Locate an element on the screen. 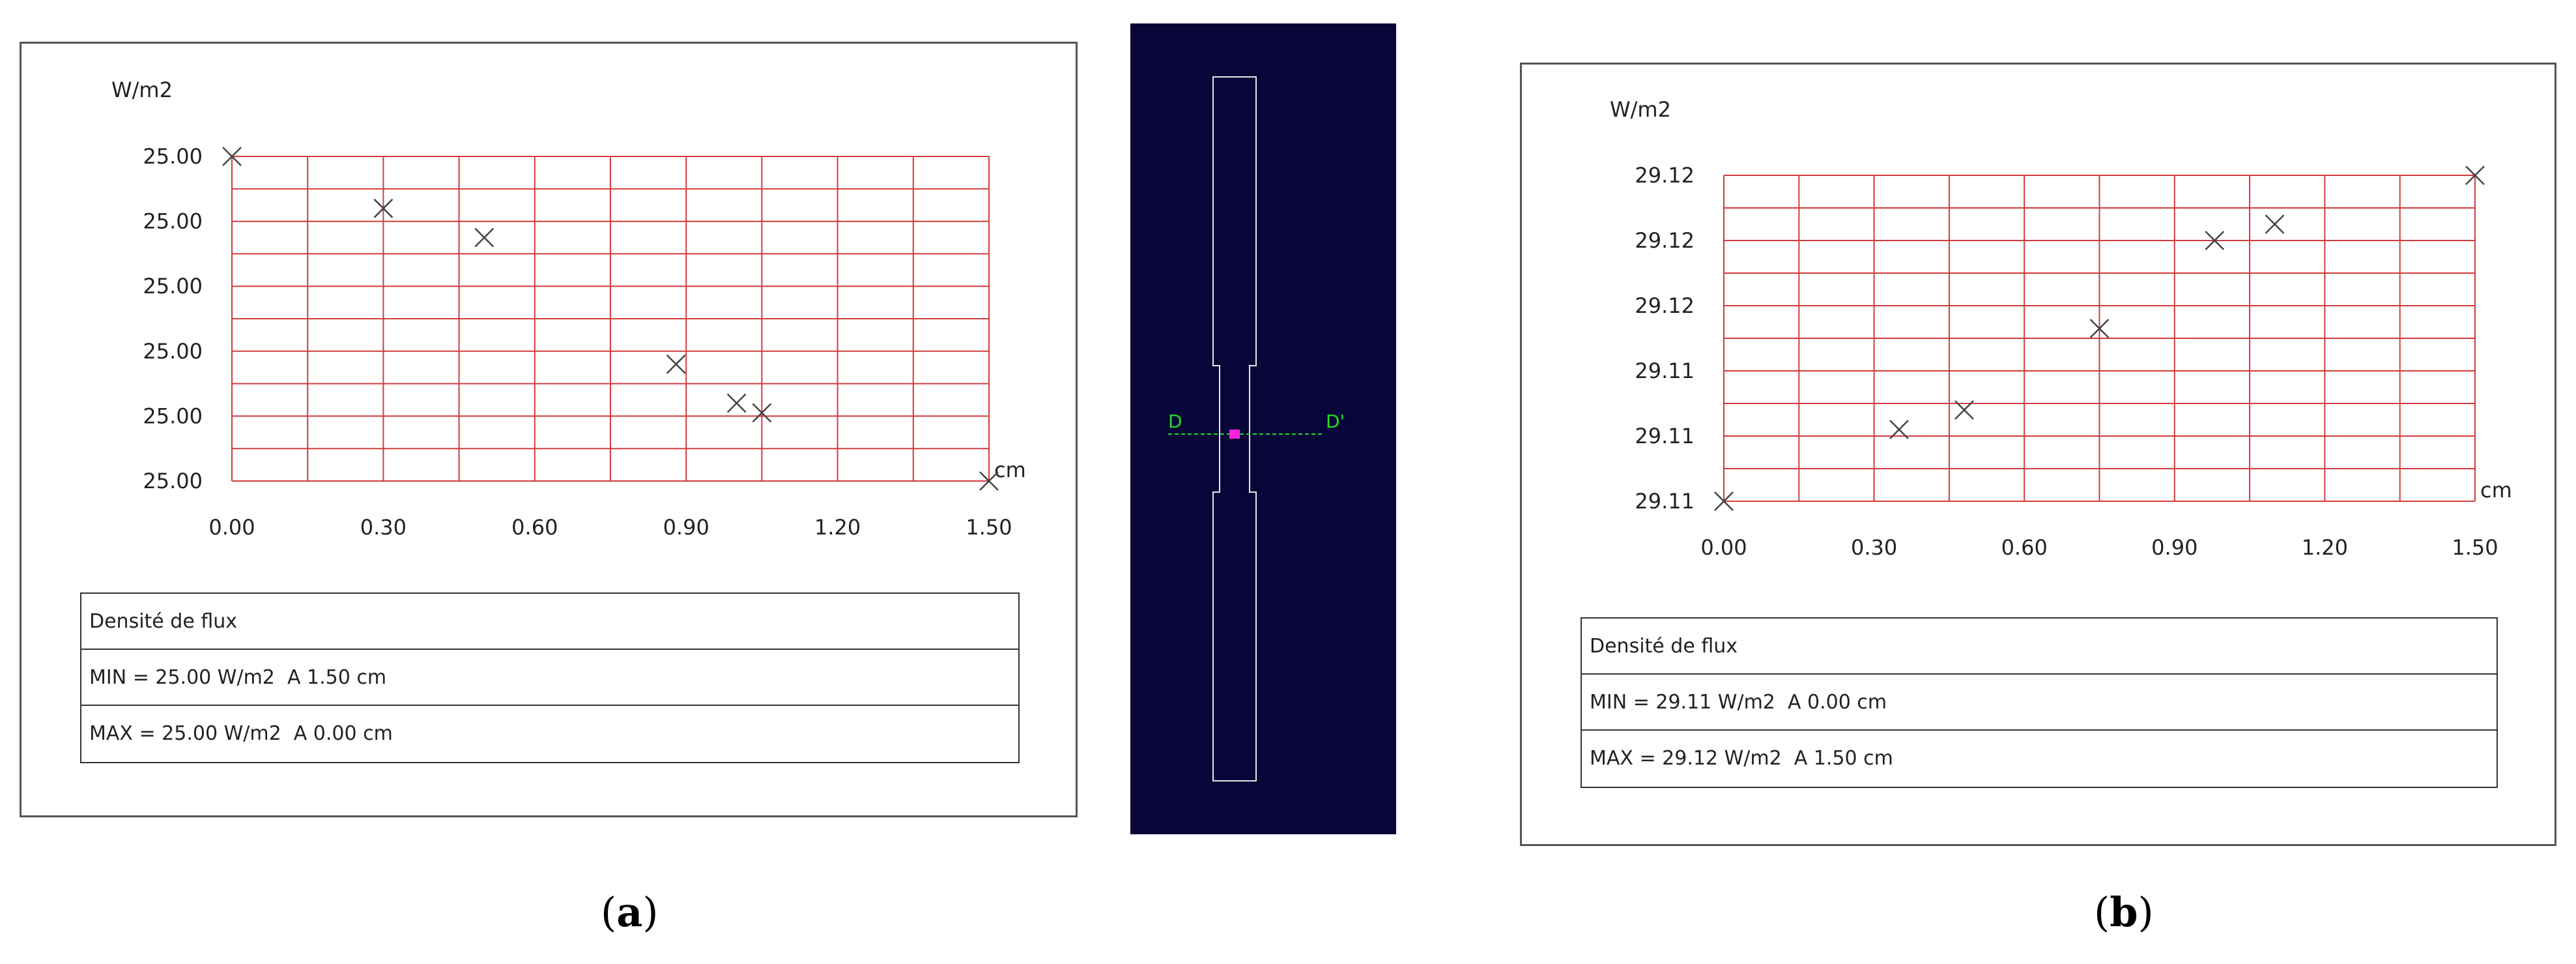 This screenshot has height=964, width=2576. caption-b: (b) is located at coordinates (2124, 912).